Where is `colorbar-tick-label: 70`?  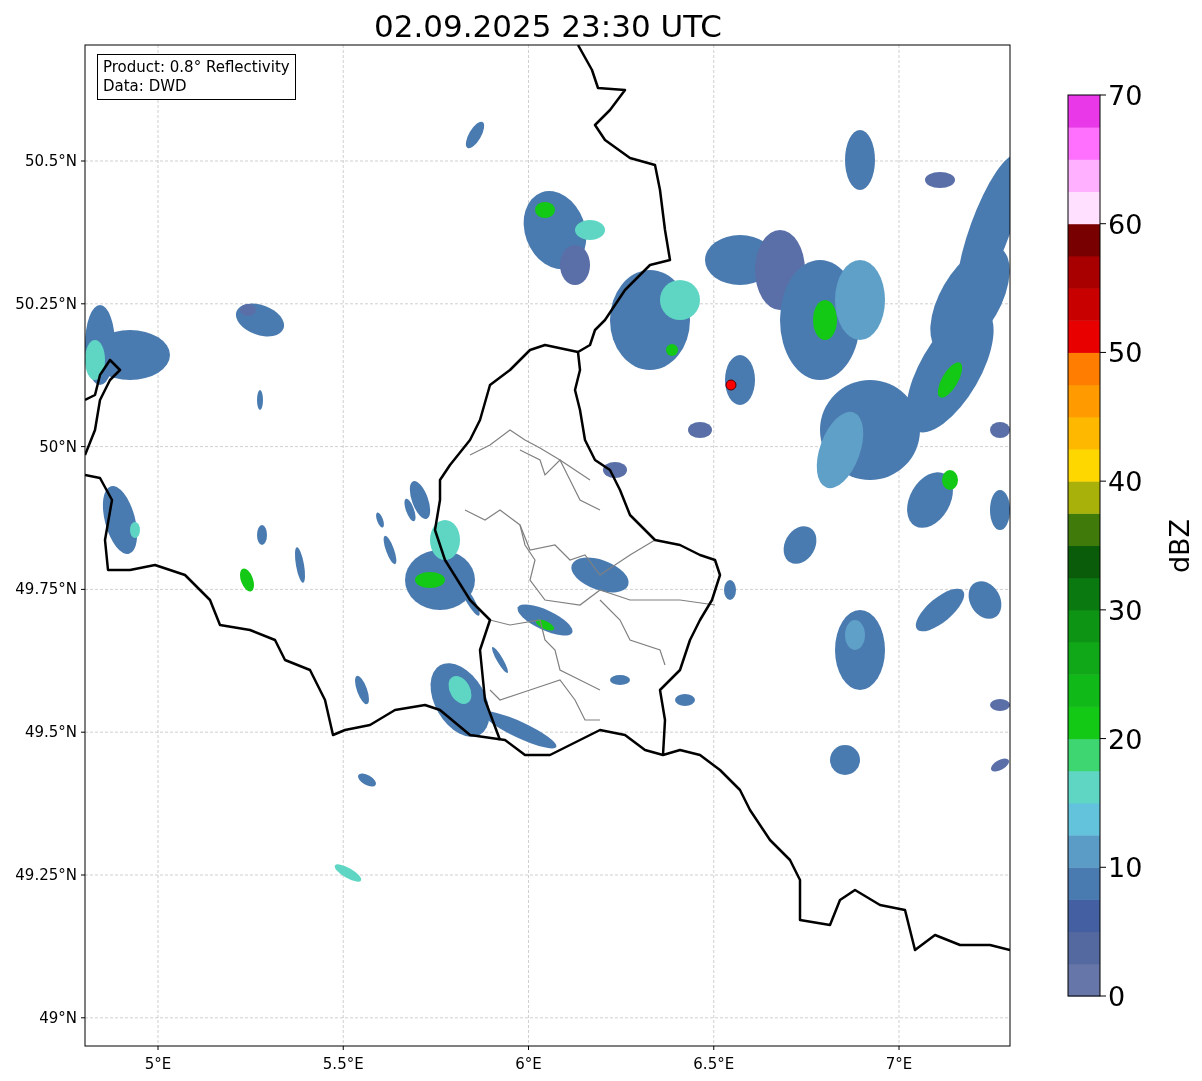 colorbar-tick-label: 70 is located at coordinates (1125, 95).